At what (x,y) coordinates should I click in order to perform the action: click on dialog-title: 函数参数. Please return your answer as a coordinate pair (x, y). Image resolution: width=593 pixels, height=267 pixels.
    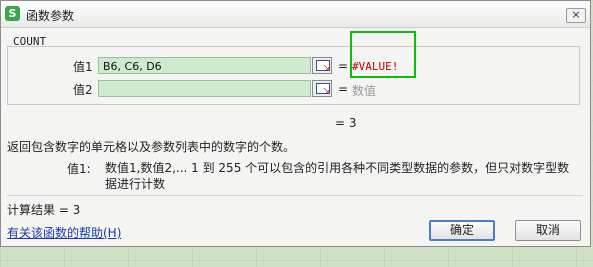
    Looking at the image, I should click on (50, 16).